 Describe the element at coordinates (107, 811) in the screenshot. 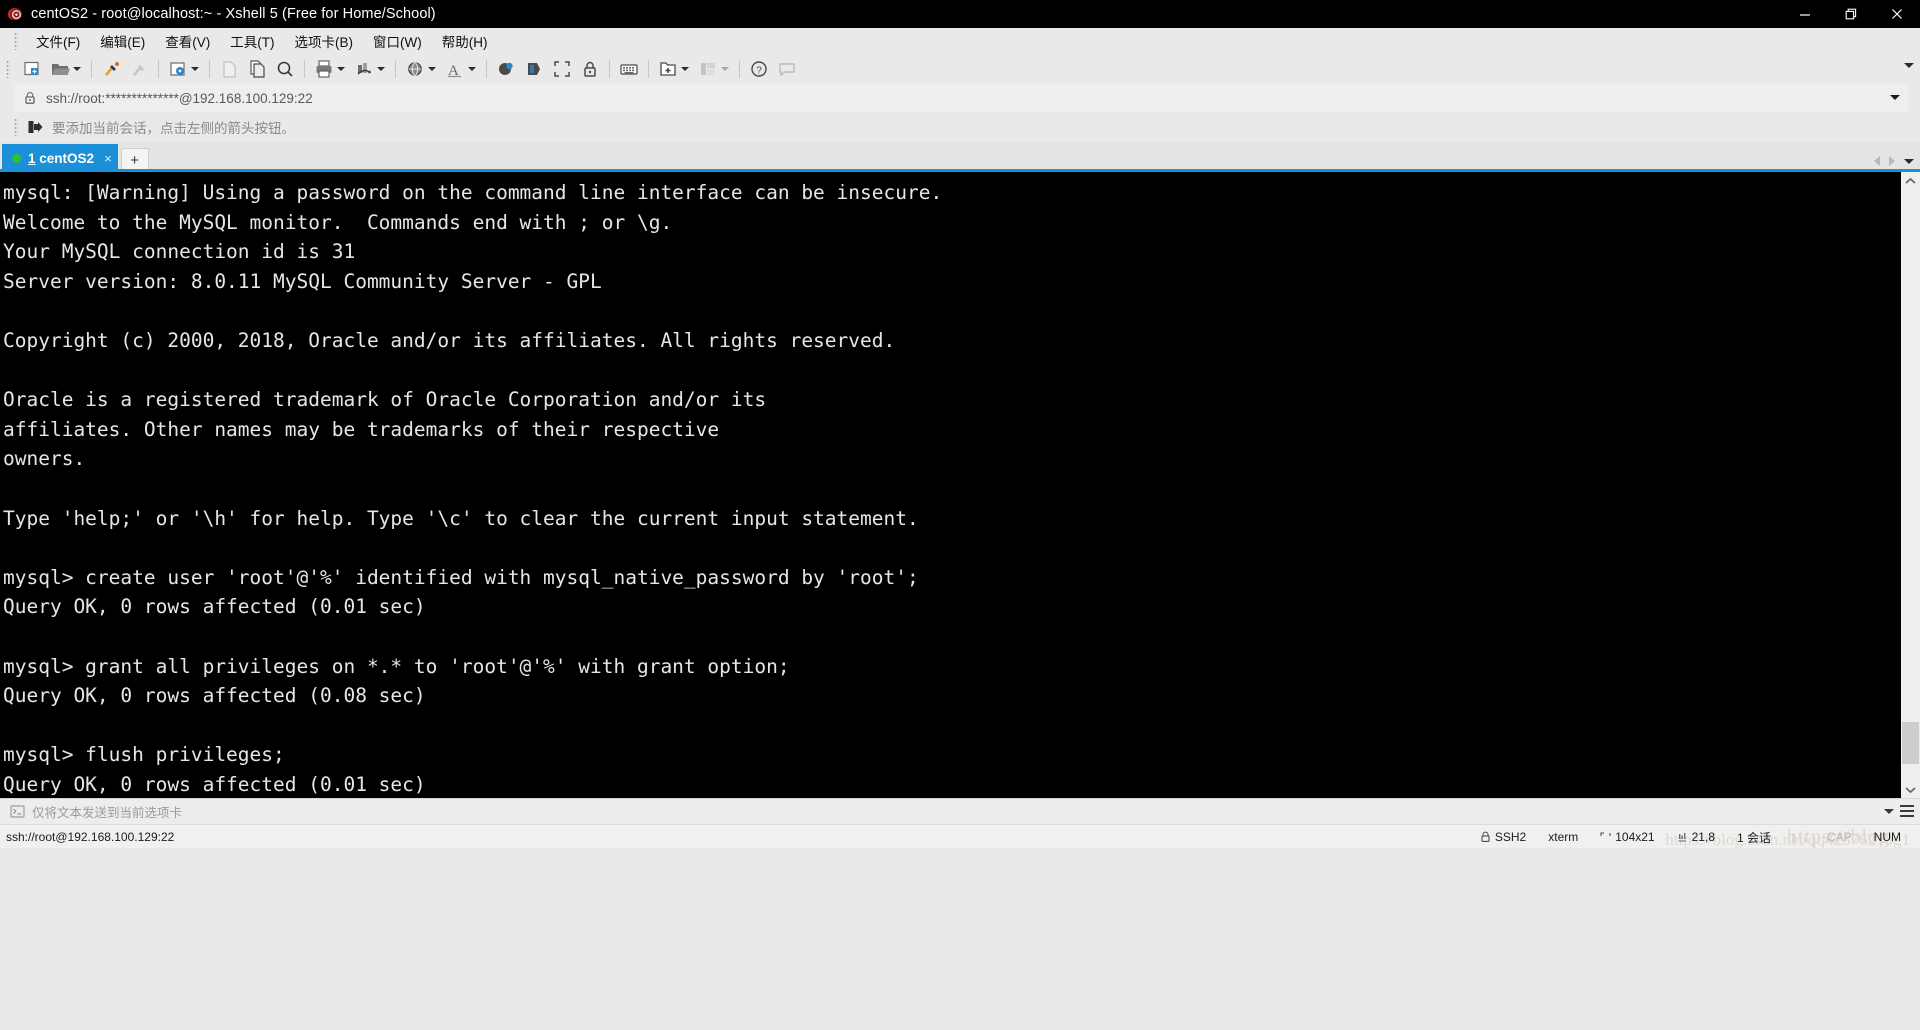

I see `send-text-input: 仅将文本发送到当前选项卡` at that location.